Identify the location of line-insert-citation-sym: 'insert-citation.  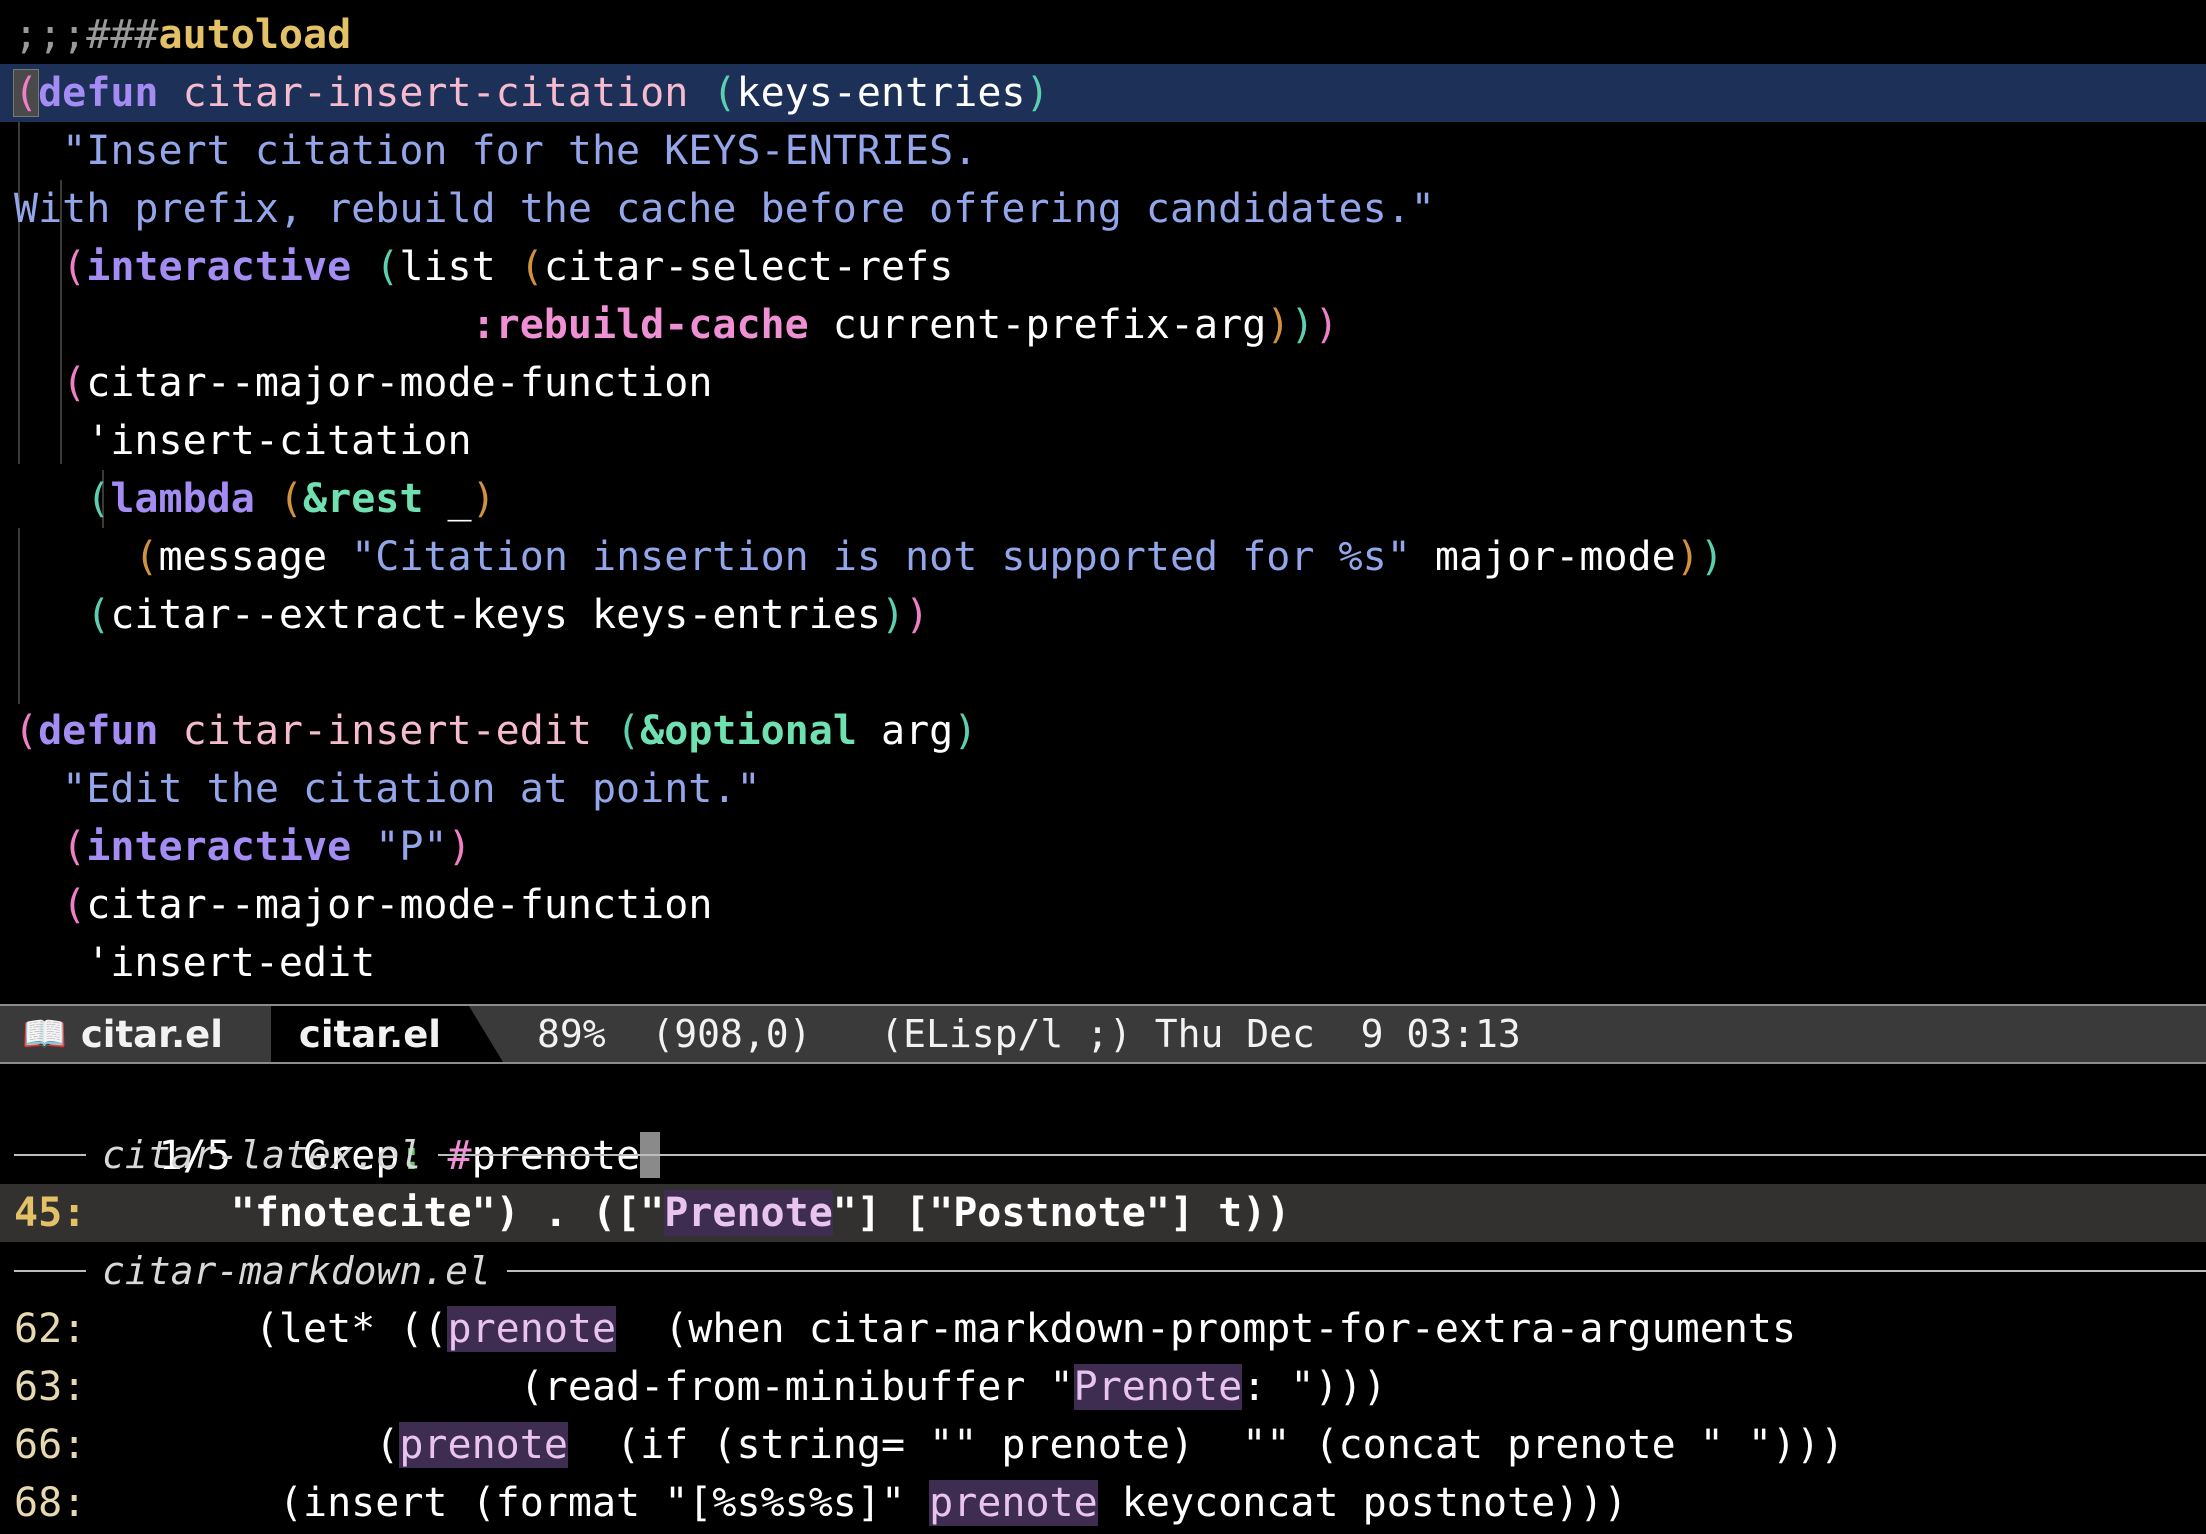
(1103, 441).